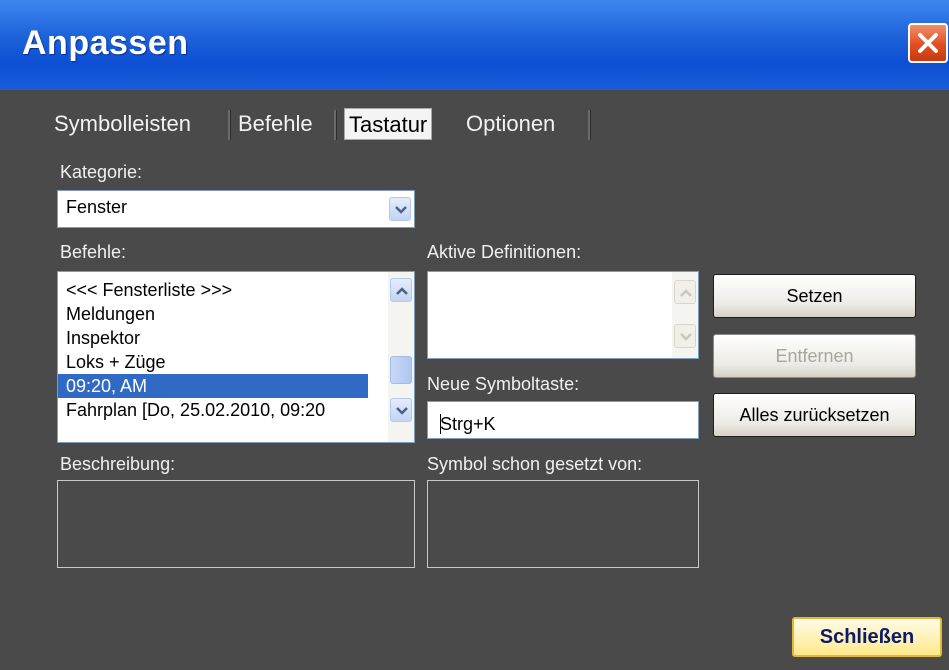 This screenshot has height=670, width=949. I want to click on list-item: Loks + Züge, so click(116, 362).